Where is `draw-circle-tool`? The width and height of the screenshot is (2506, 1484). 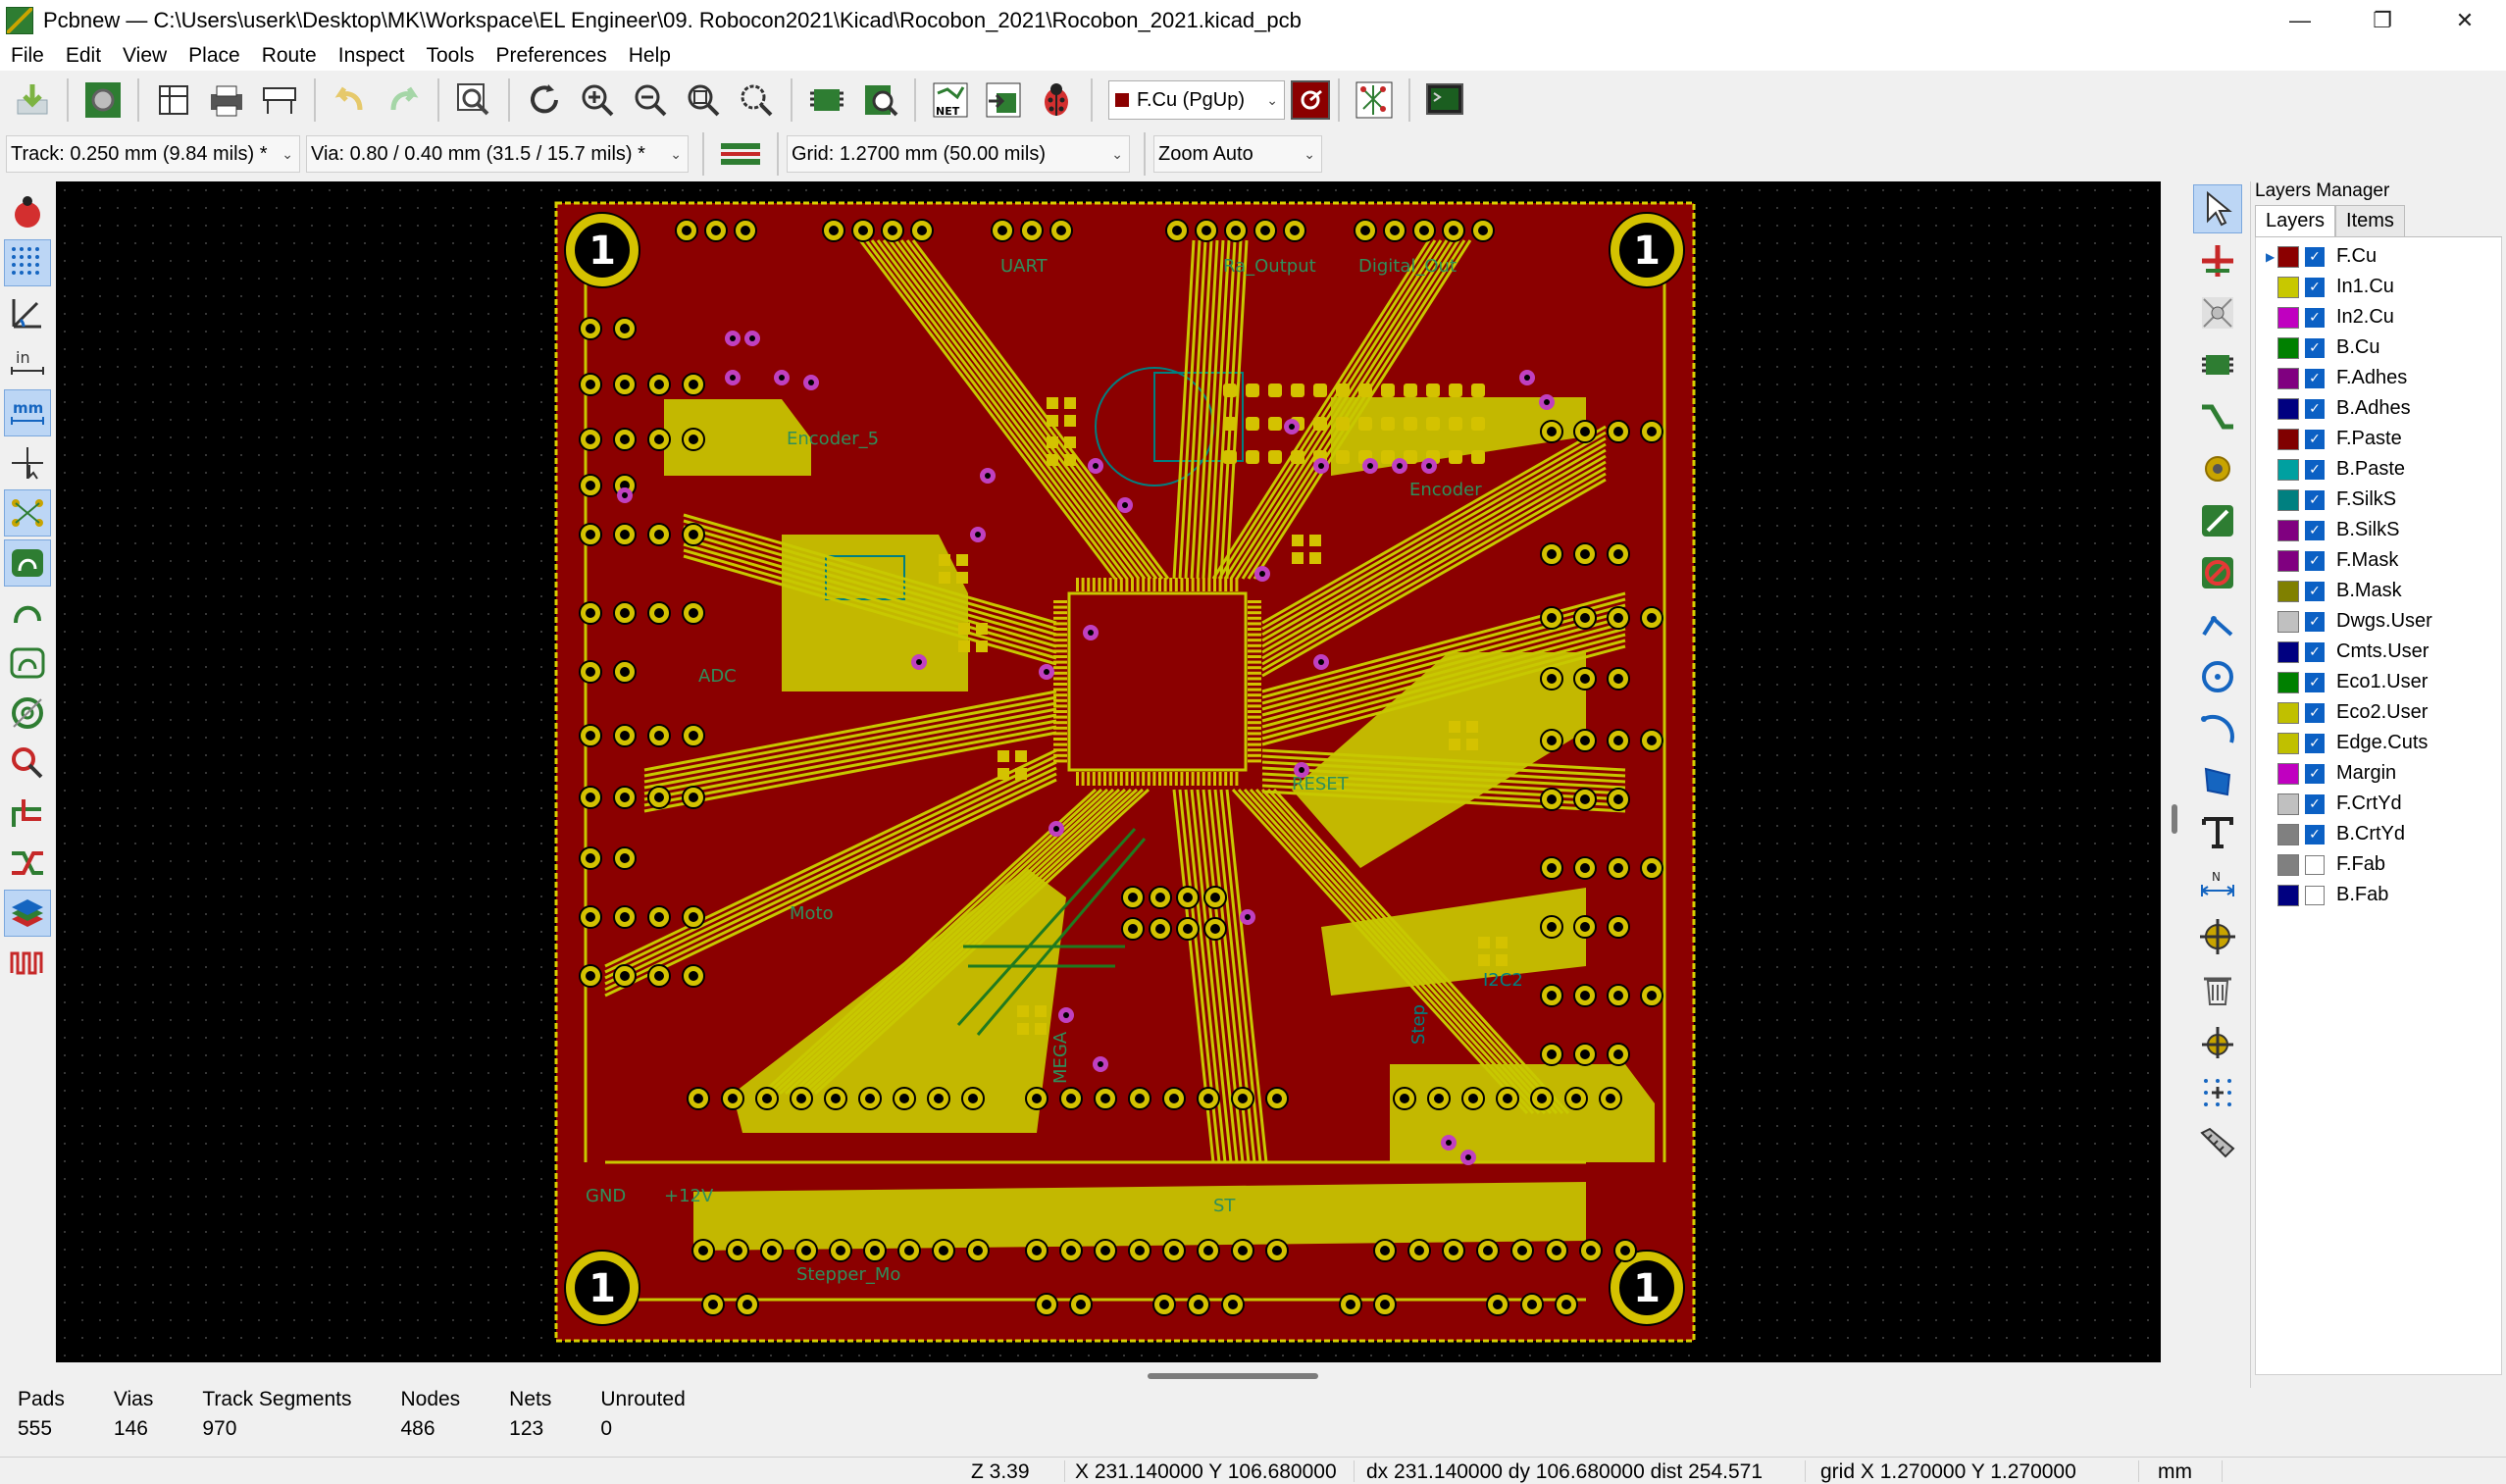
draw-circle-tool is located at coordinates (2217, 676).